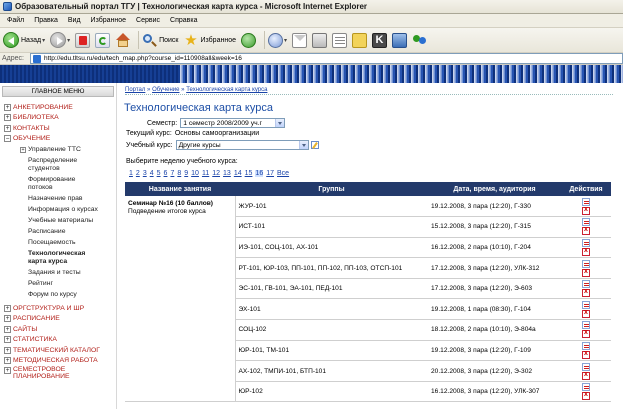 The width and height of the screenshot is (623, 409). What do you see at coordinates (58, 118) in the screenshot?
I see `sidebar-item-library: + БИБЛИОТЕКА` at bounding box center [58, 118].